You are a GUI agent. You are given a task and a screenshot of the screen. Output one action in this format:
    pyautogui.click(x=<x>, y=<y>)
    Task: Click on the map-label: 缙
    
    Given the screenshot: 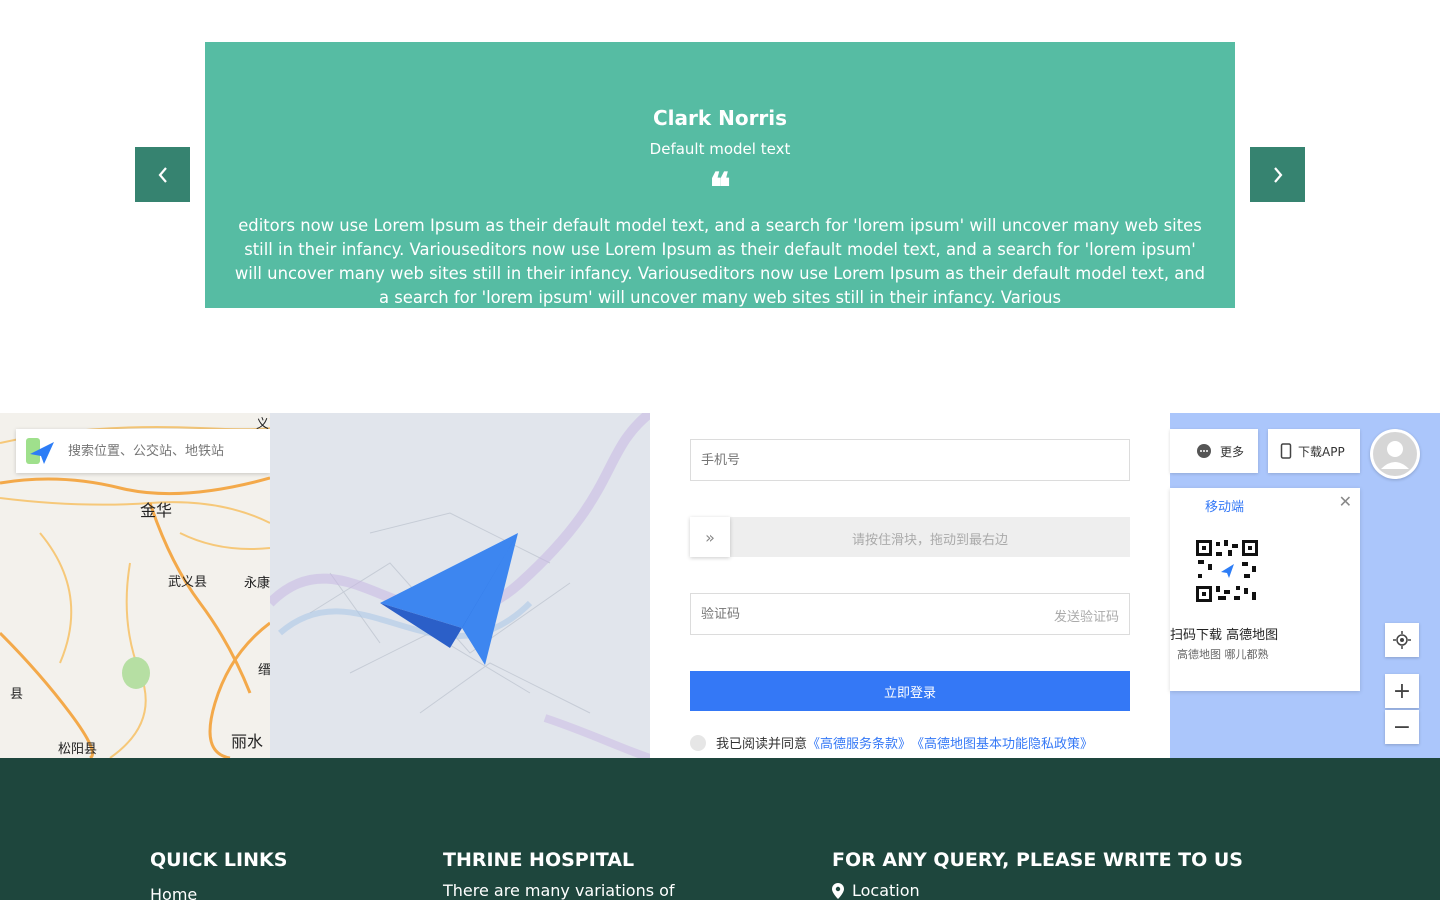 What is the action you would take?
    pyautogui.click(x=264, y=670)
    